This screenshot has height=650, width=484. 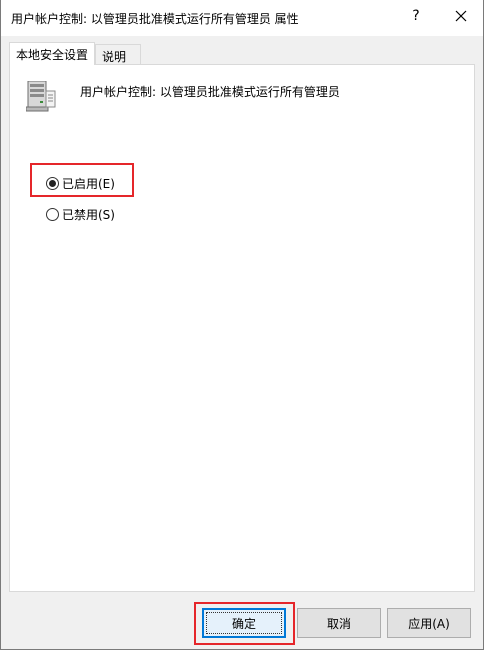 I want to click on radio-disabled: 已禁用(S), so click(x=80, y=214).